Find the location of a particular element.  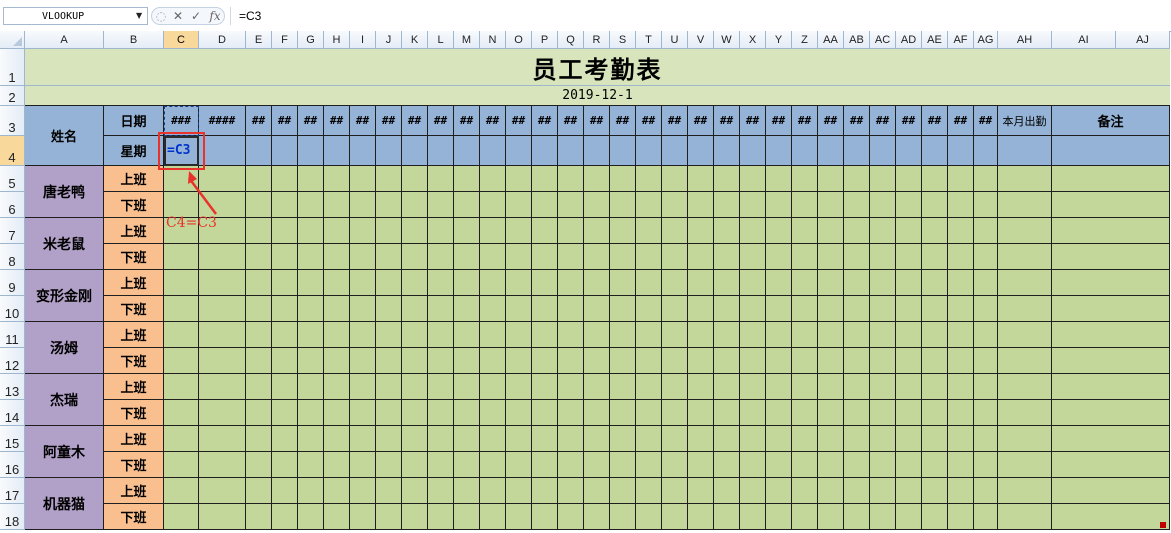

remarks-cell is located at coordinates (1111, 517).